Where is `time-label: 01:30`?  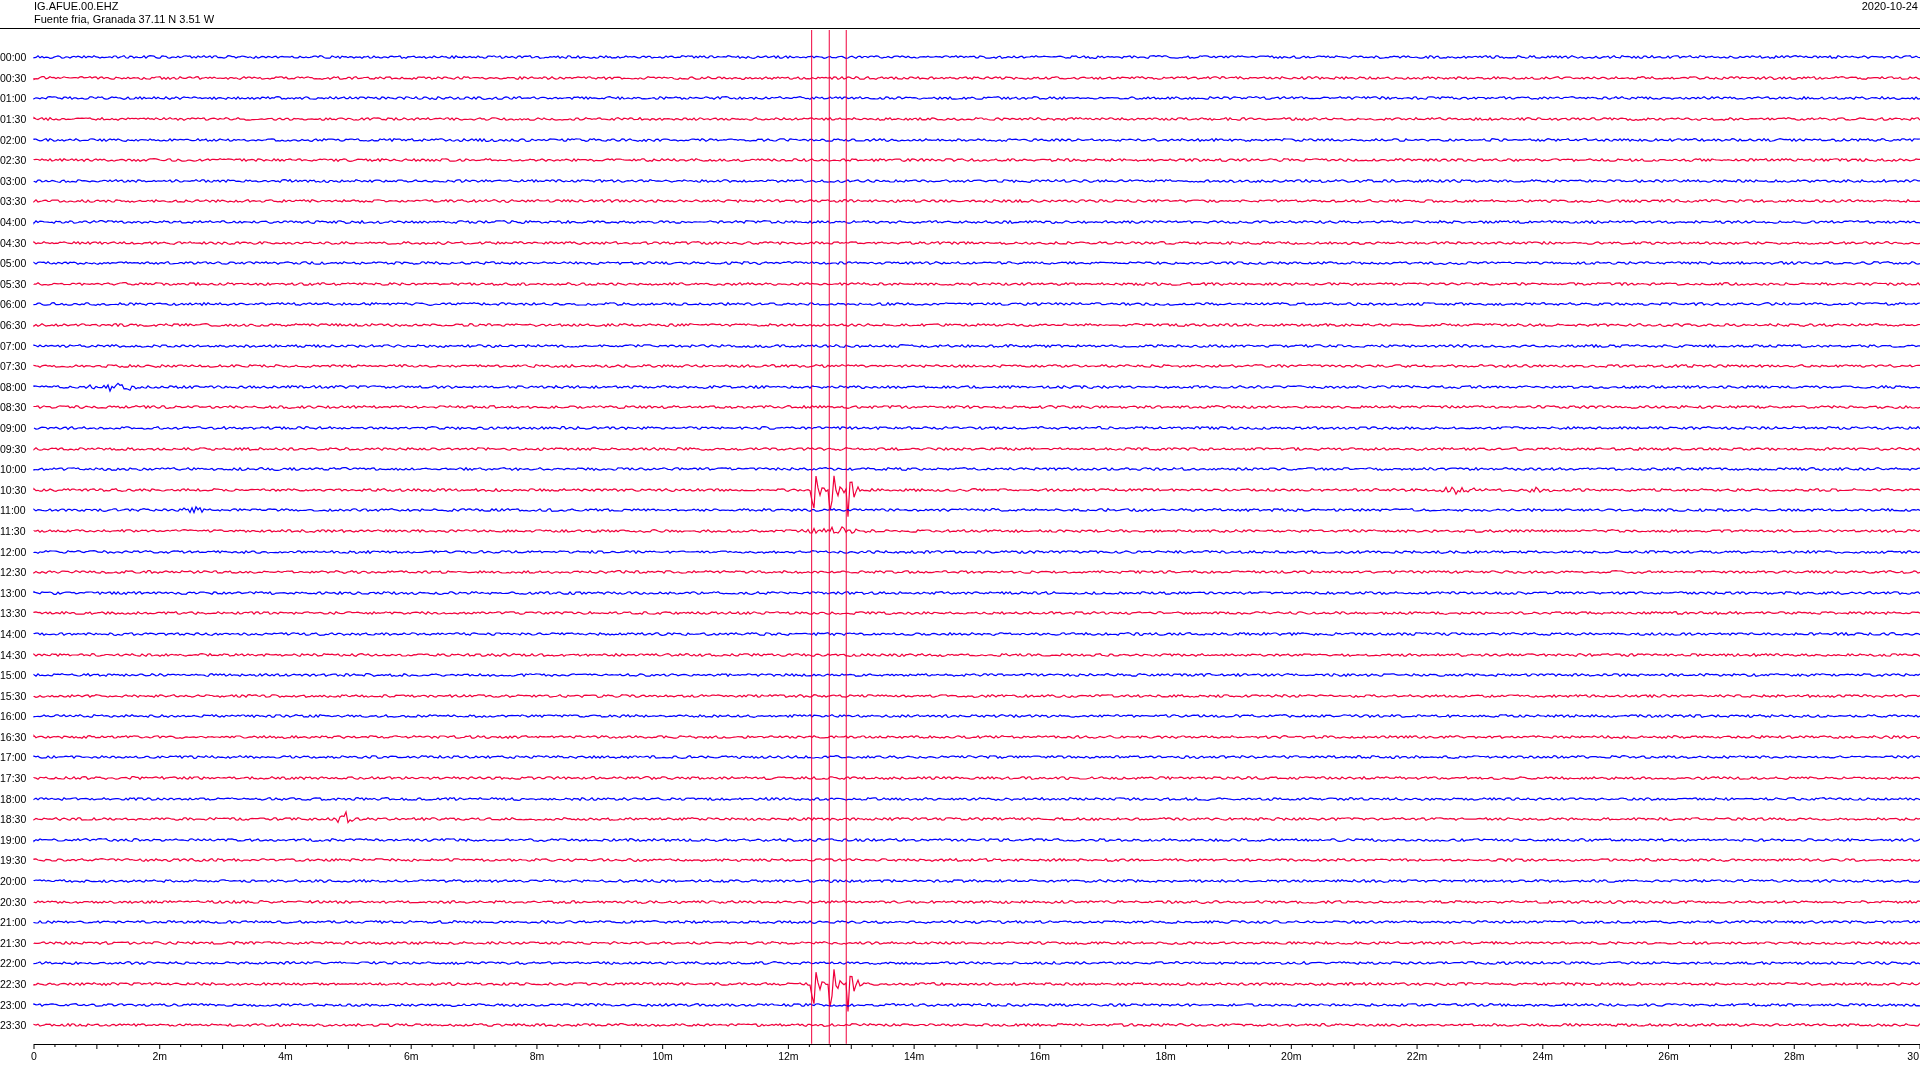
time-label: 01:30 is located at coordinates (14, 119).